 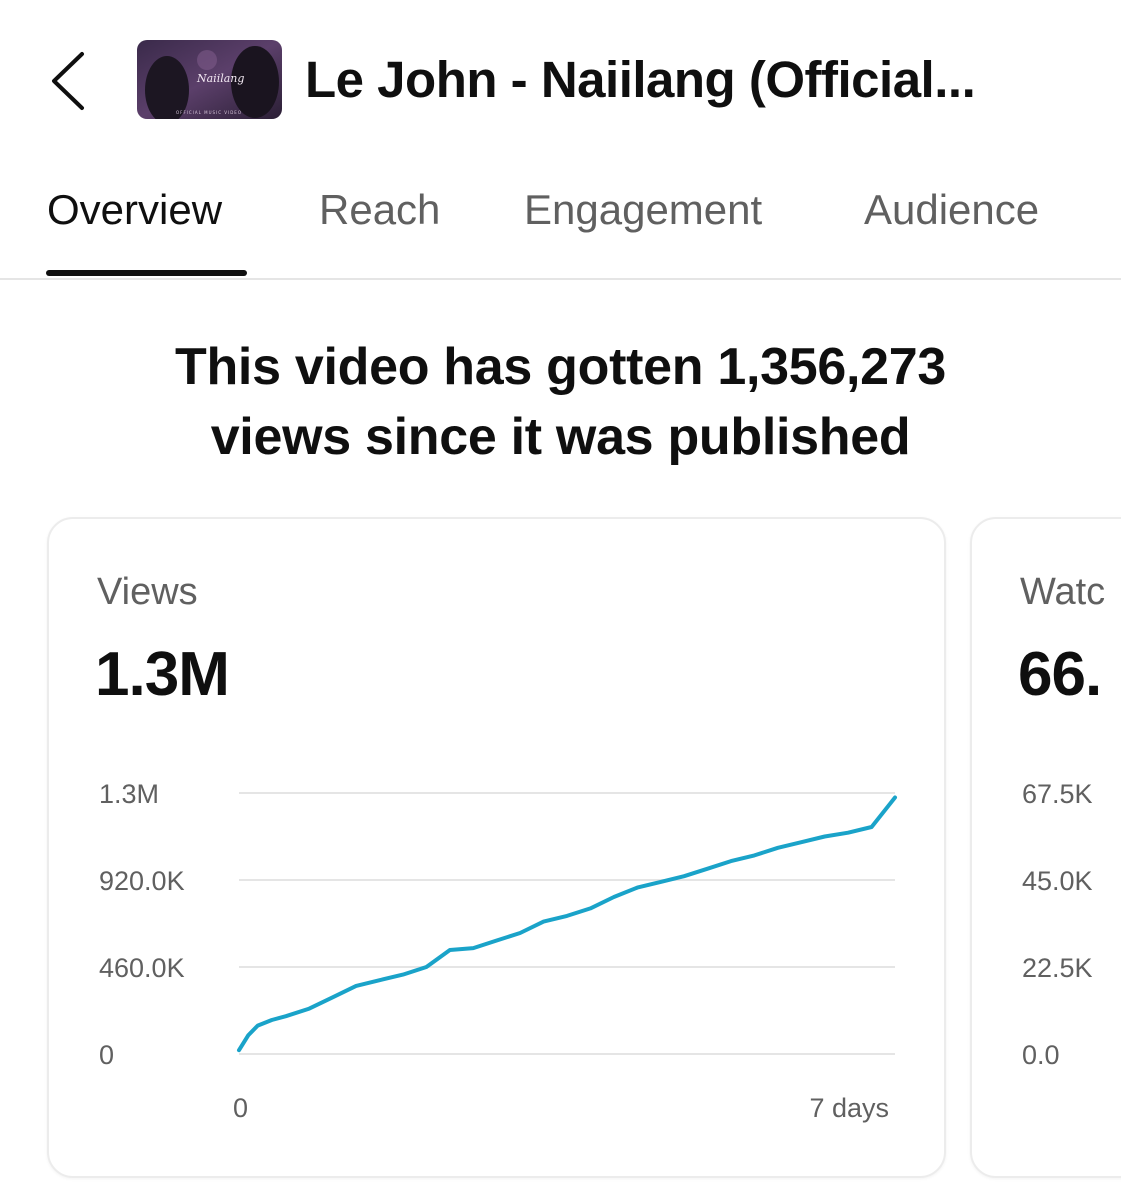 I want to click on tab-overview: Overview, so click(x=134, y=210).